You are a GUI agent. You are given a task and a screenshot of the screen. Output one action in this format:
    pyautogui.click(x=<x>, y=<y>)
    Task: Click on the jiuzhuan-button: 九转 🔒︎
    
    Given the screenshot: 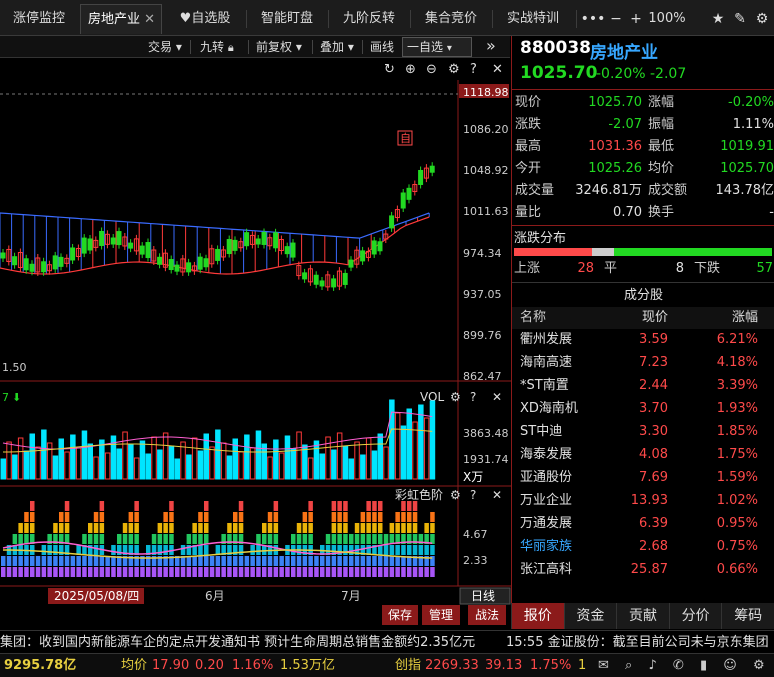 What is the action you would take?
    pyautogui.click(x=217, y=47)
    